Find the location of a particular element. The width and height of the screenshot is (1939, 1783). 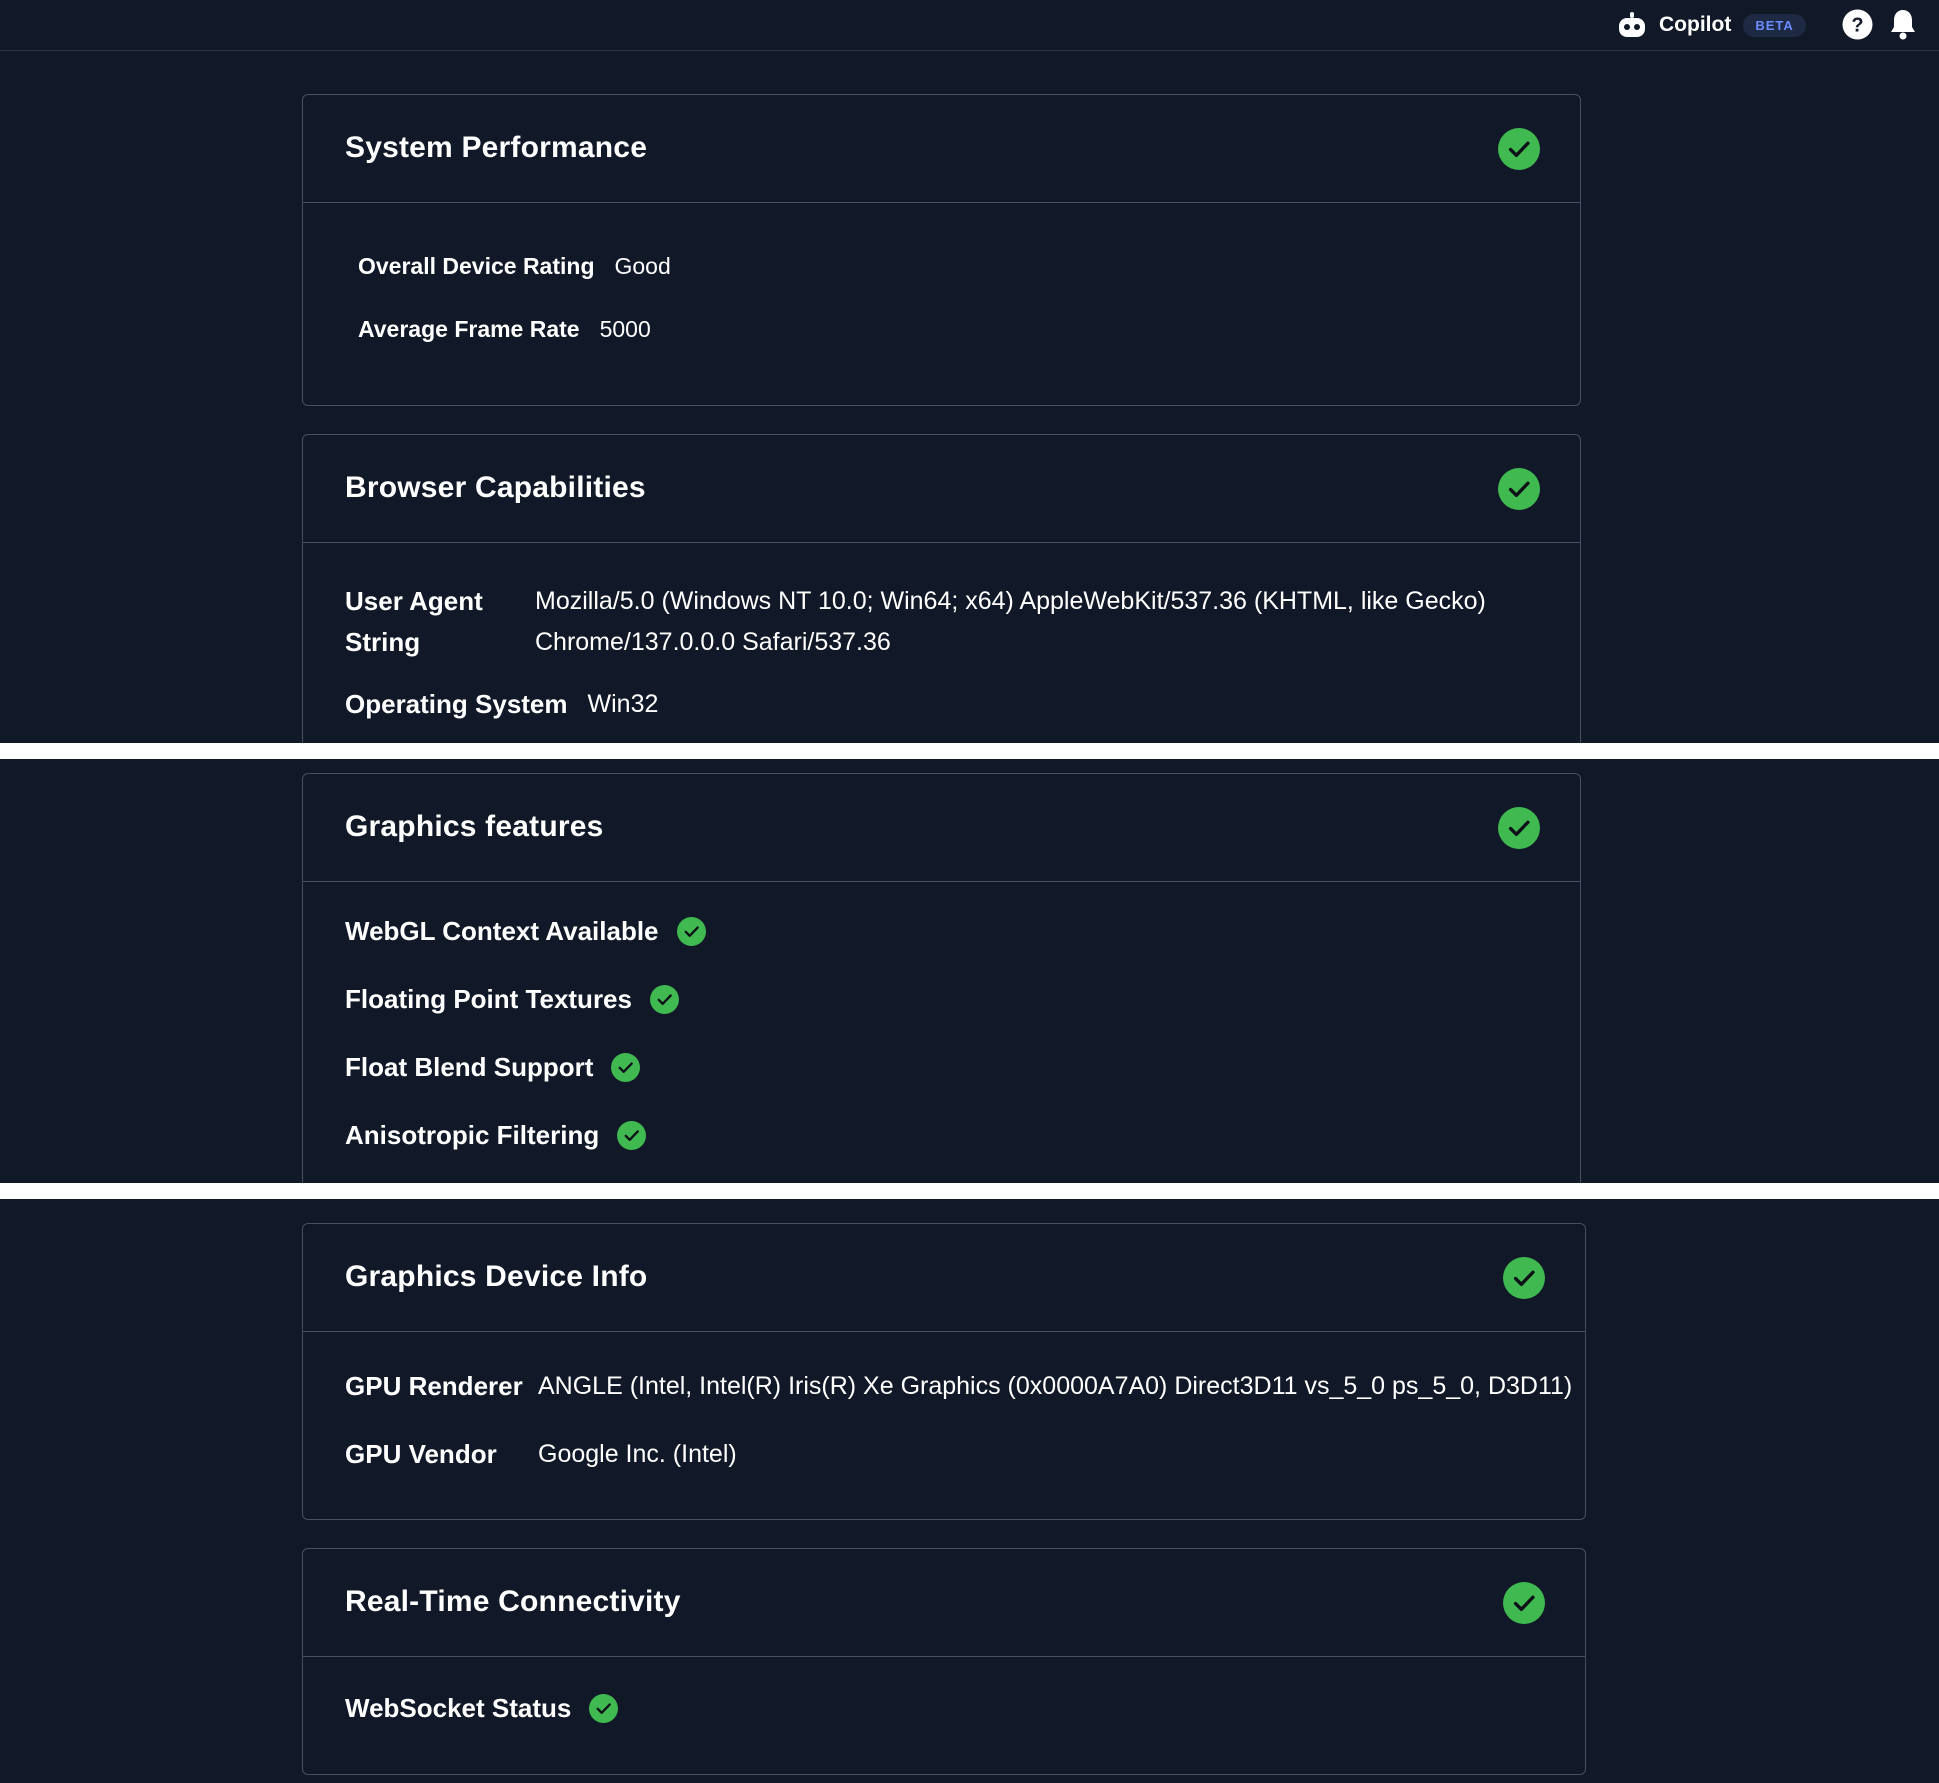

browser-capabilities-header: Browser Capabilities is located at coordinates (941, 489).